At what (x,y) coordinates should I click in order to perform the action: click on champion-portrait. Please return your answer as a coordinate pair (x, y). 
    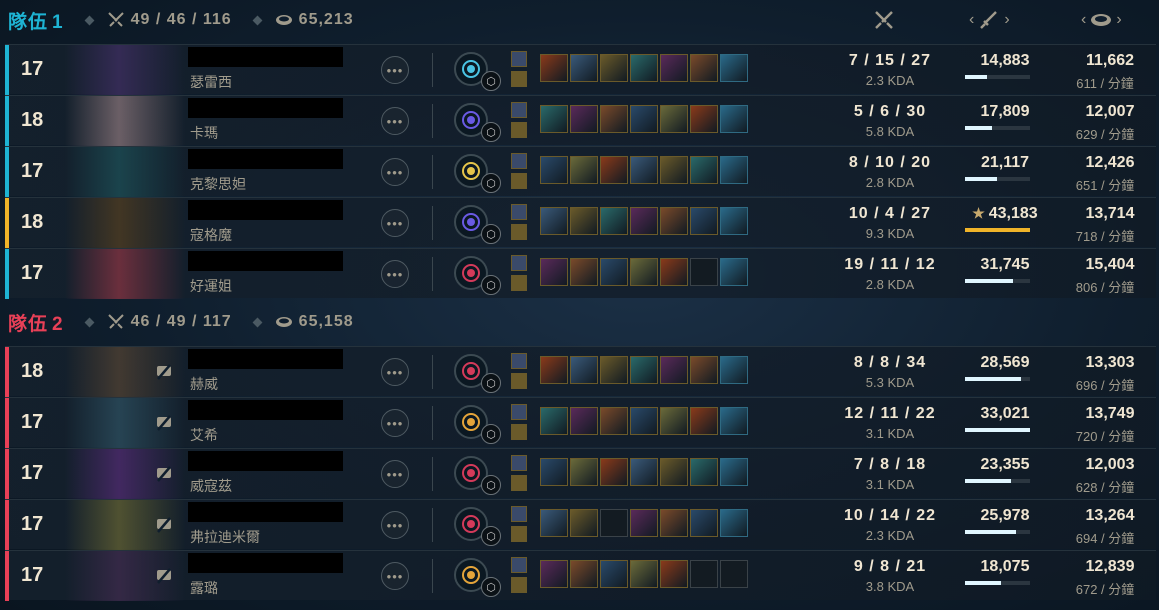
    Looking at the image, I should click on (125, 223).